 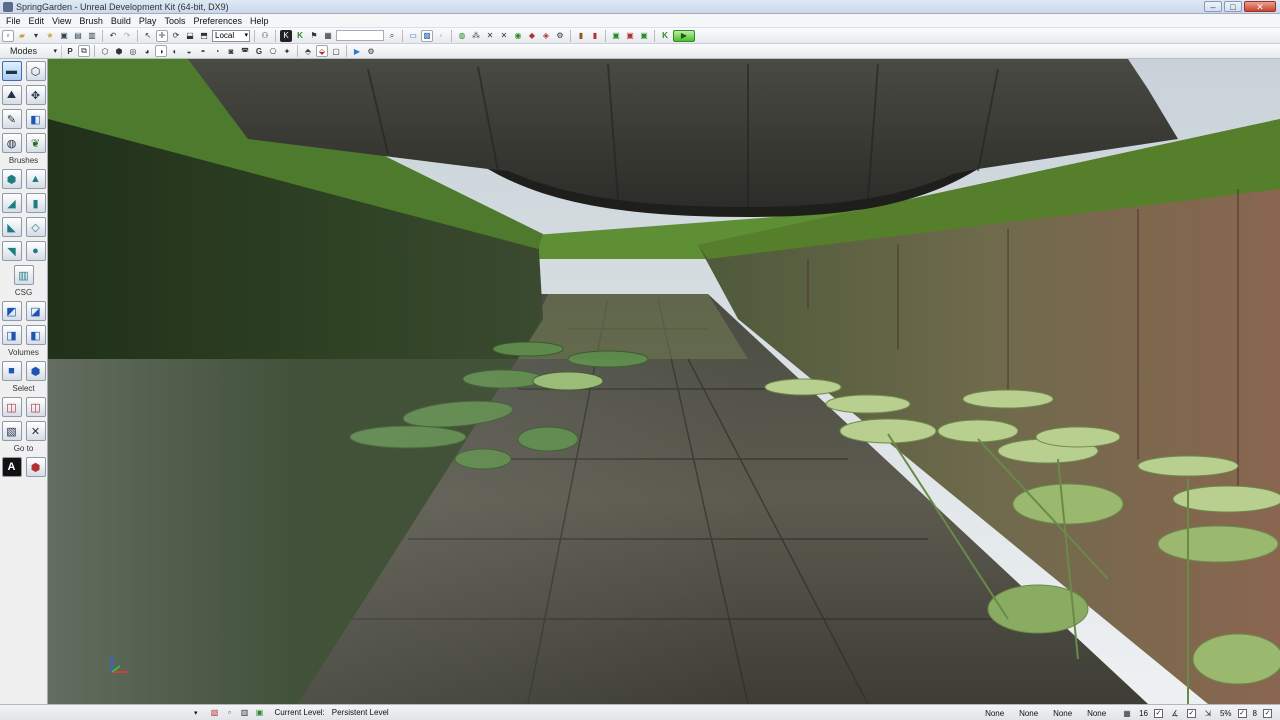 What do you see at coordinates (1158, 713) in the screenshot?
I see `grid-snap-checkbox: ✓` at bounding box center [1158, 713].